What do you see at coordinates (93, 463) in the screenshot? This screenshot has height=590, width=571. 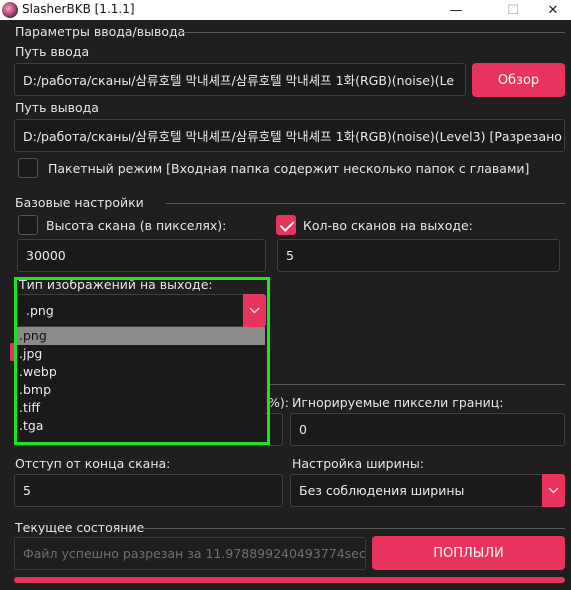 I see `offset-label: Отступ от конца скана:` at bounding box center [93, 463].